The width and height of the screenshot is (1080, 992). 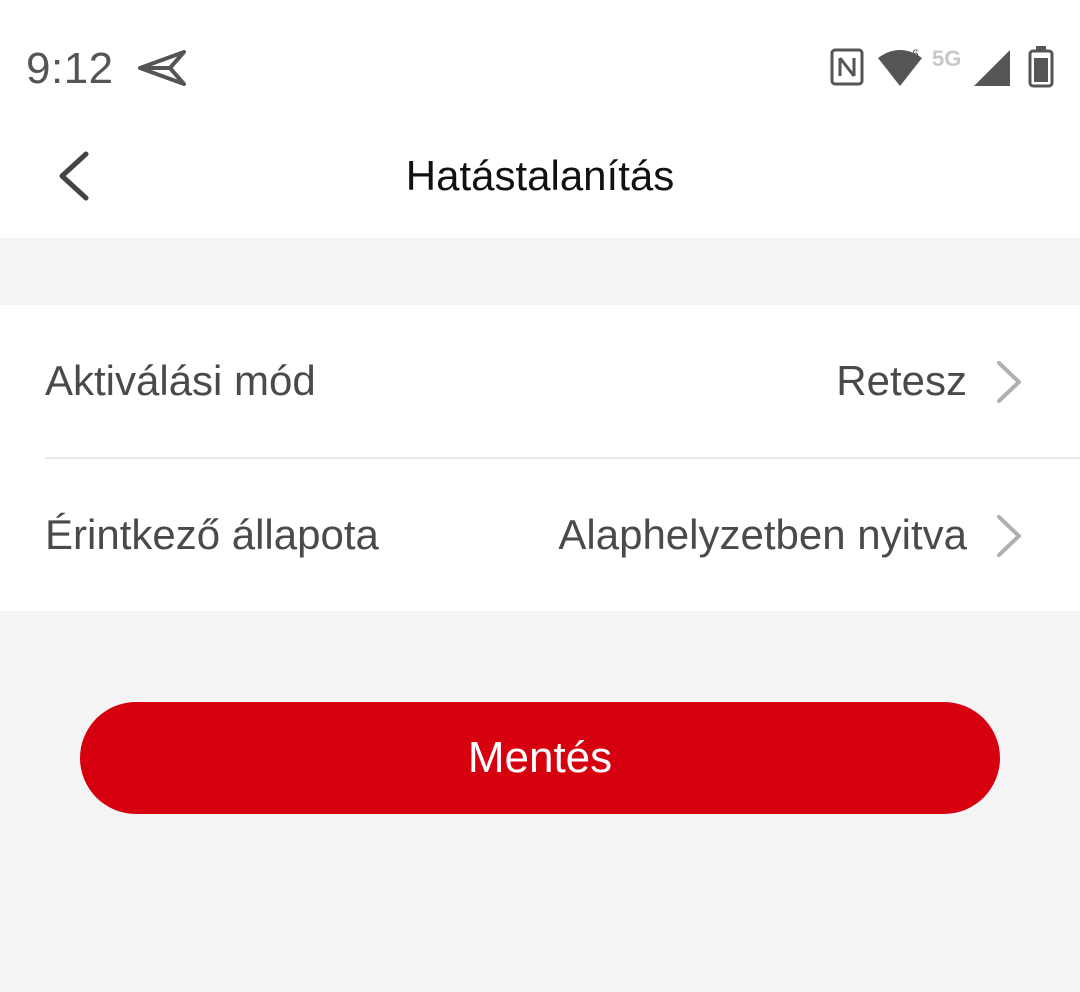 What do you see at coordinates (915, 54) in the screenshot?
I see `svg-text: 6` at bounding box center [915, 54].